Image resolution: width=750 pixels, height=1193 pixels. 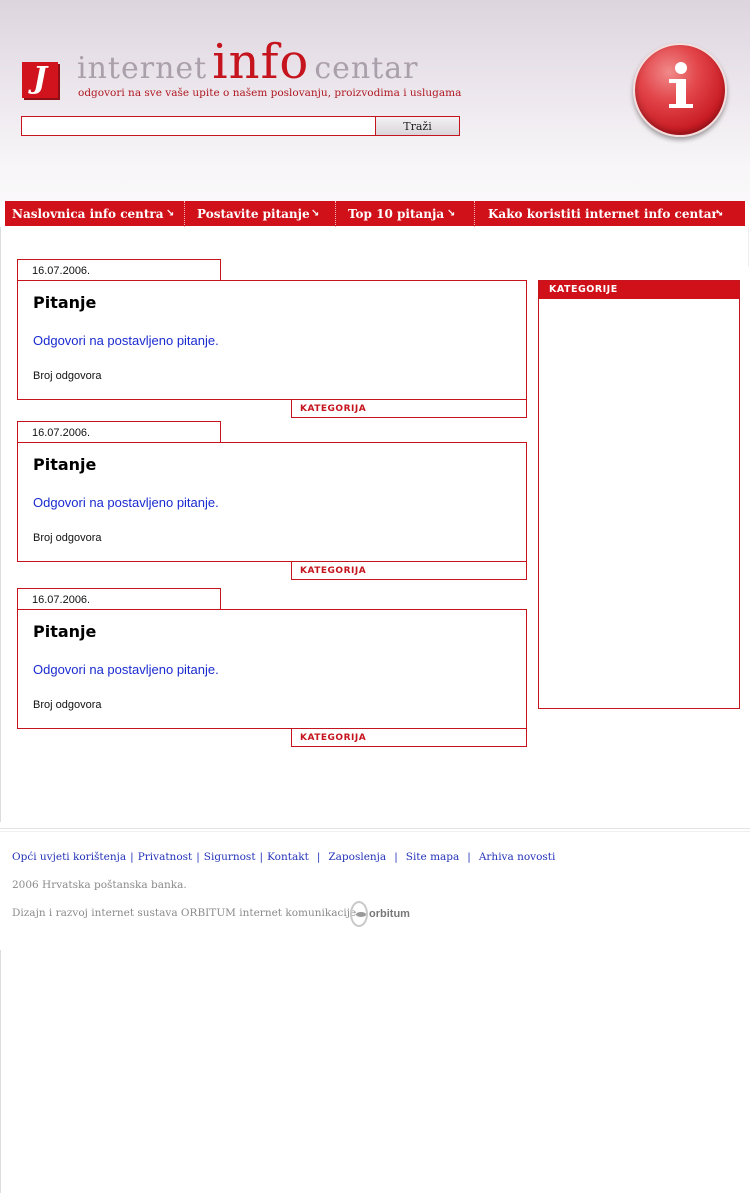 I want to click on nav-item-how-to-use: Kako koristiti internet info centar ↘, so click(x=610, y=214).